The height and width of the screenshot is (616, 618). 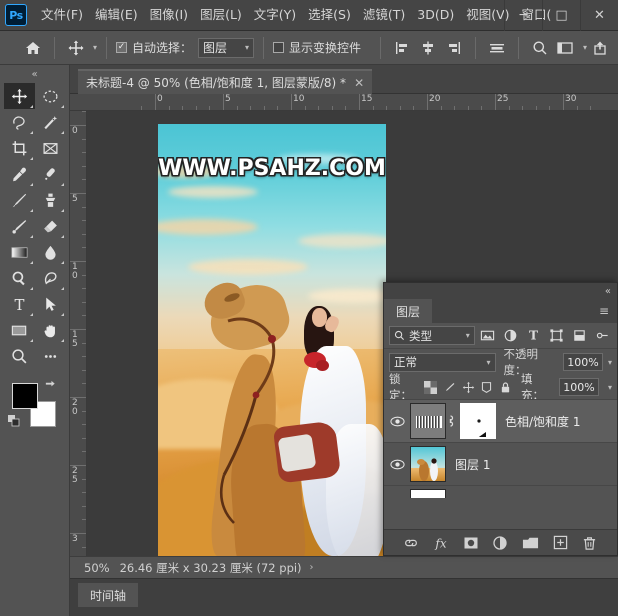 What do you see at coordinates (402, 48) in the screenshot?
I see `align-left-icon` at bounding box center [402, 48].